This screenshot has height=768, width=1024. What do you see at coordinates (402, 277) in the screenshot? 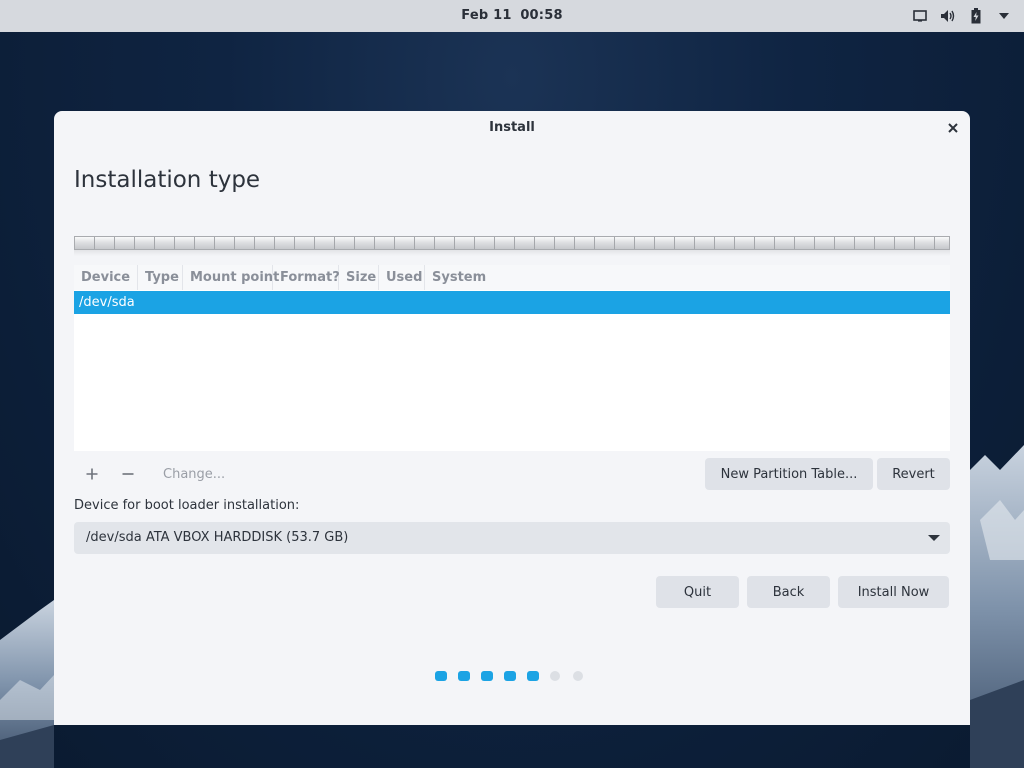
I see `column-header-used: Used` at bounding box center [402, 277].